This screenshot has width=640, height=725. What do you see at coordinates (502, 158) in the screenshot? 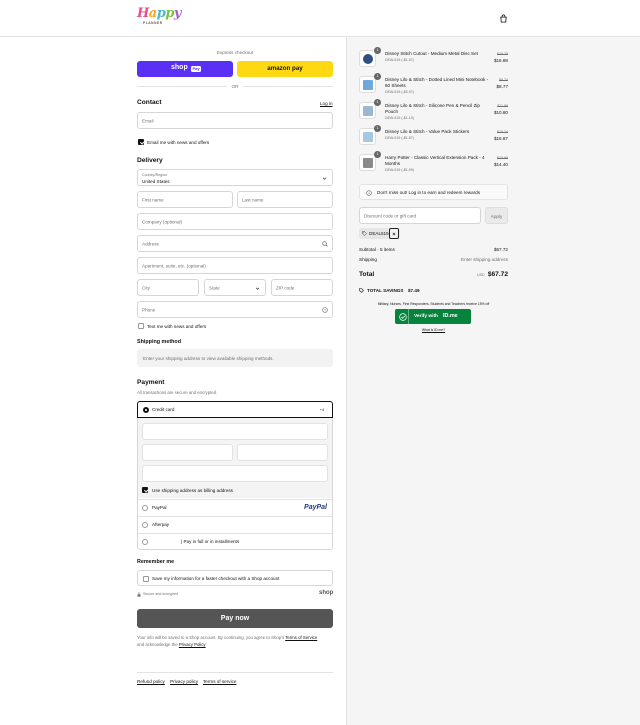
I see `compare-price: $15.99` at bounding box center [502, 158].